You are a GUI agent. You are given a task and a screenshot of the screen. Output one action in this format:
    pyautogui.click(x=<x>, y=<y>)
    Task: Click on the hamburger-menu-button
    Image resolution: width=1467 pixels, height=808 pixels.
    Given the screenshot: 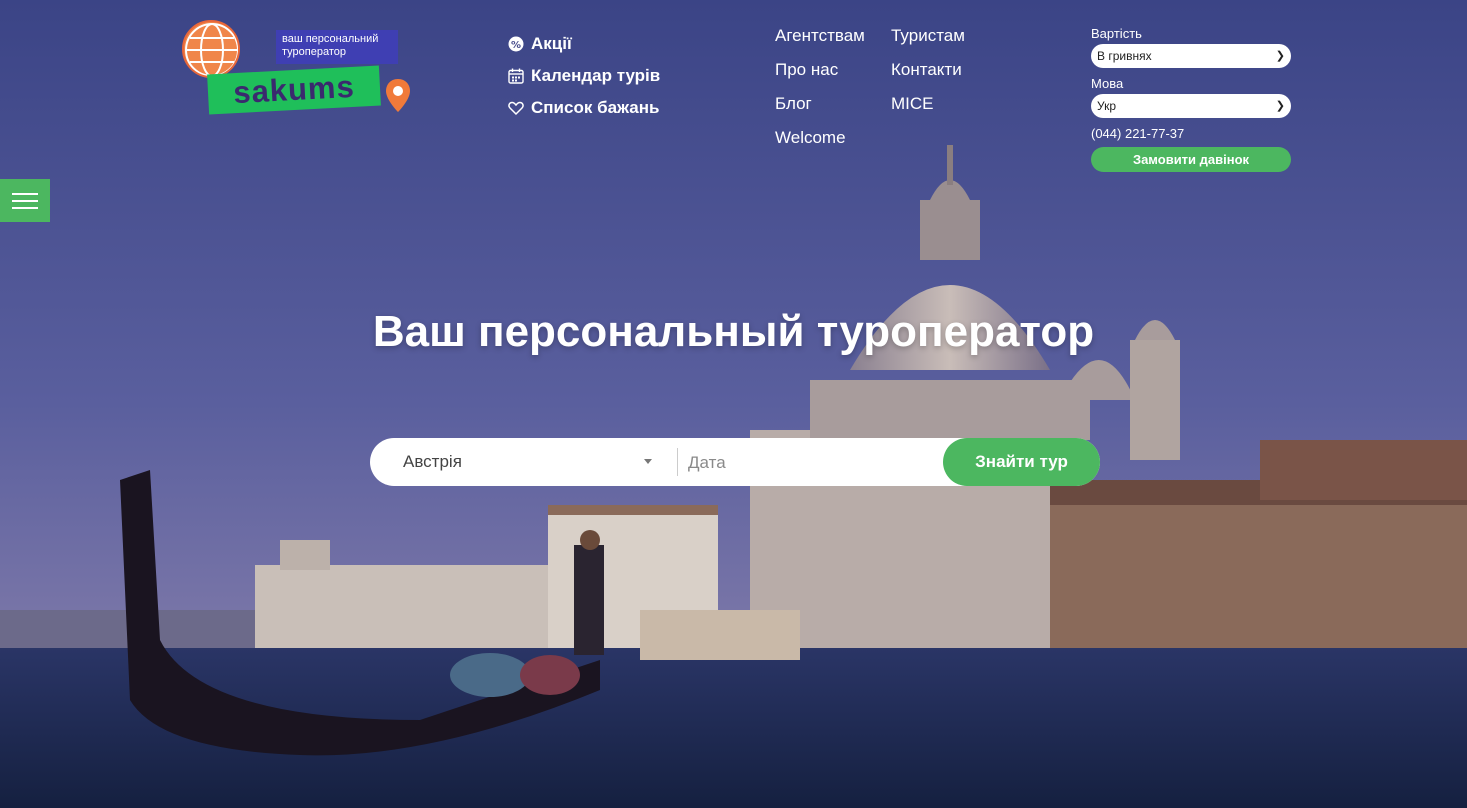 What is the action you would take?
    pyautogui.click(x=25, y=200)
    